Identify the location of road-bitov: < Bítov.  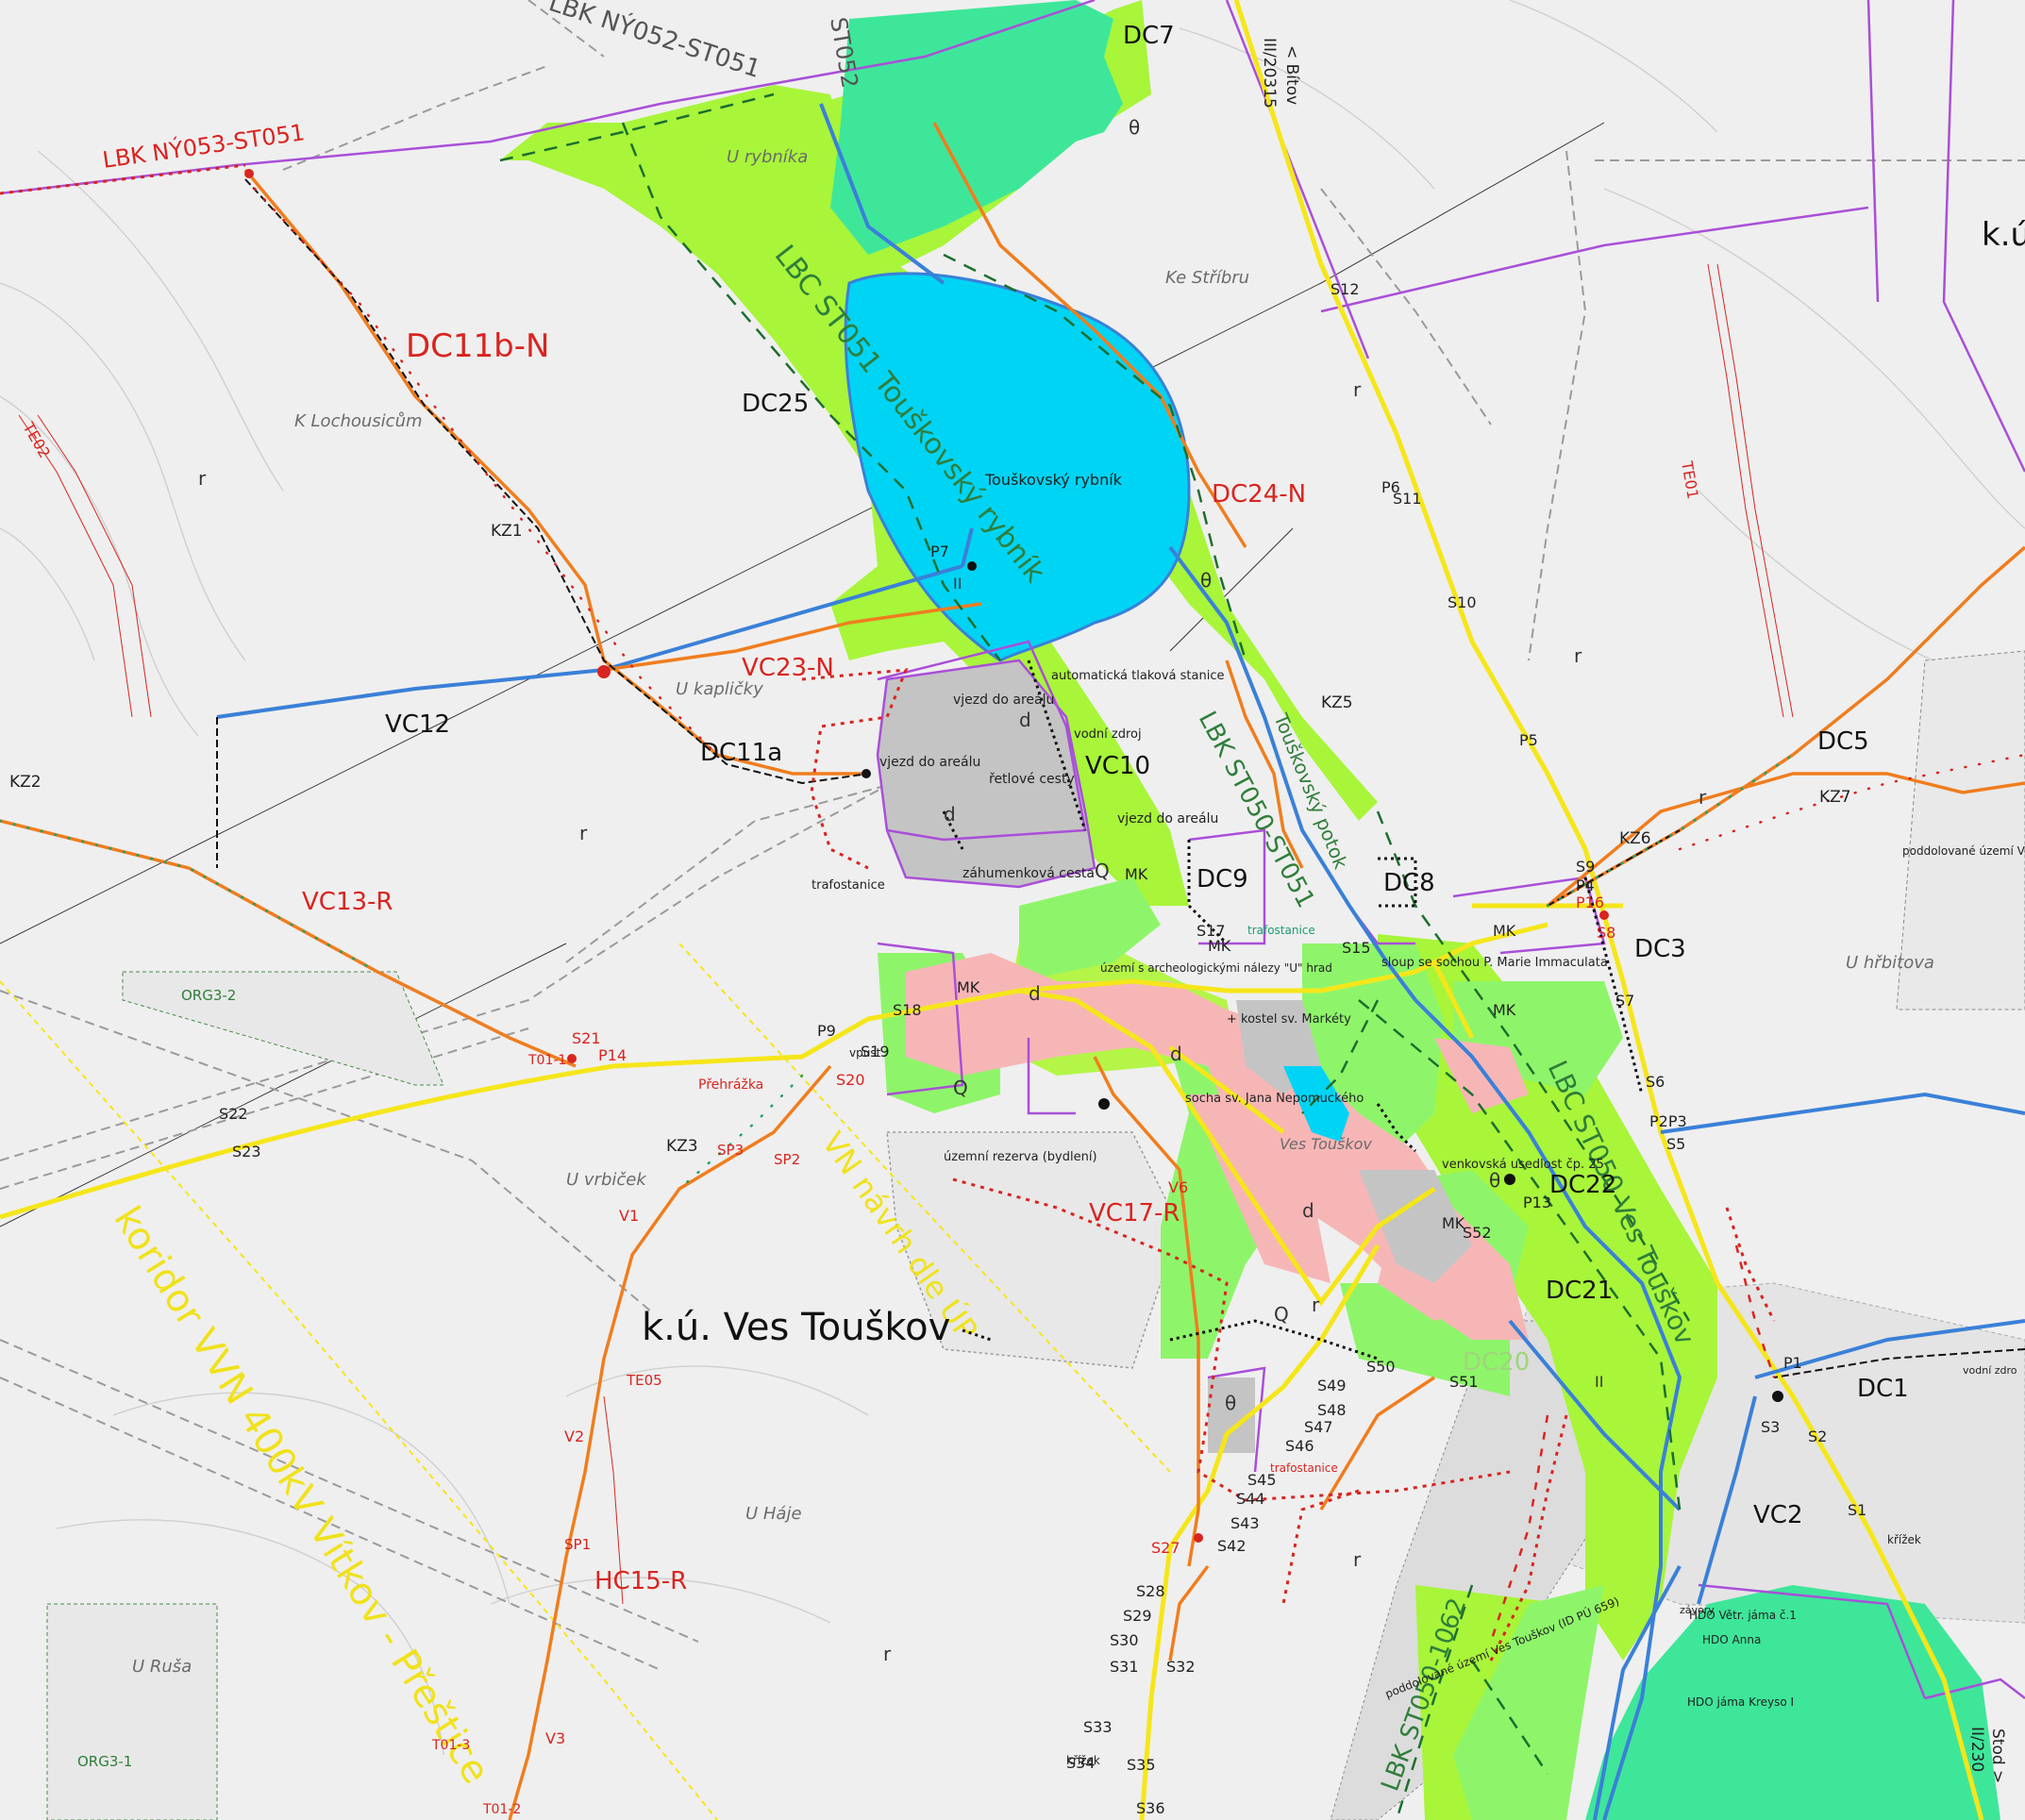
(1291, 75).